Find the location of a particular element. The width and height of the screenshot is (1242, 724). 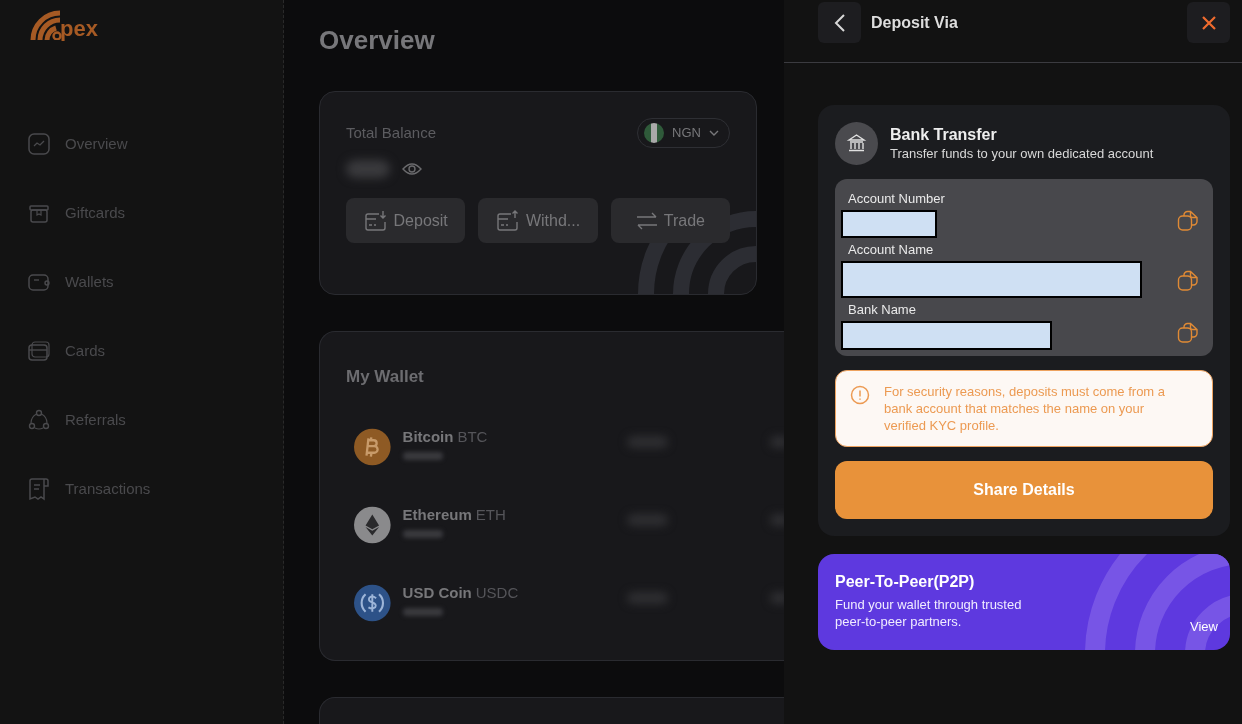

sidebar-item: Wallets is located at coordinates (155, 282).